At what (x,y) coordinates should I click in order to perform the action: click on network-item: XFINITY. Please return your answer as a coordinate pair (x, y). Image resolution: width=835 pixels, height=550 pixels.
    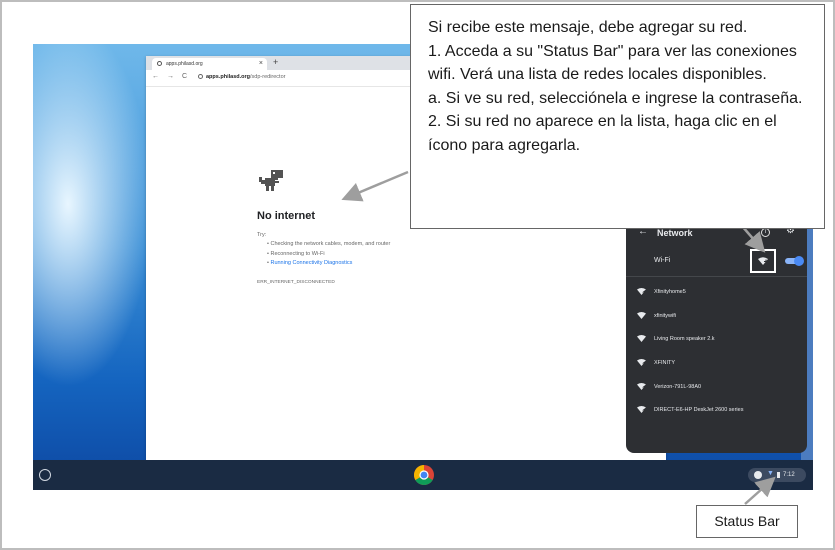
    Looking at the image, I should click on (716, 364).